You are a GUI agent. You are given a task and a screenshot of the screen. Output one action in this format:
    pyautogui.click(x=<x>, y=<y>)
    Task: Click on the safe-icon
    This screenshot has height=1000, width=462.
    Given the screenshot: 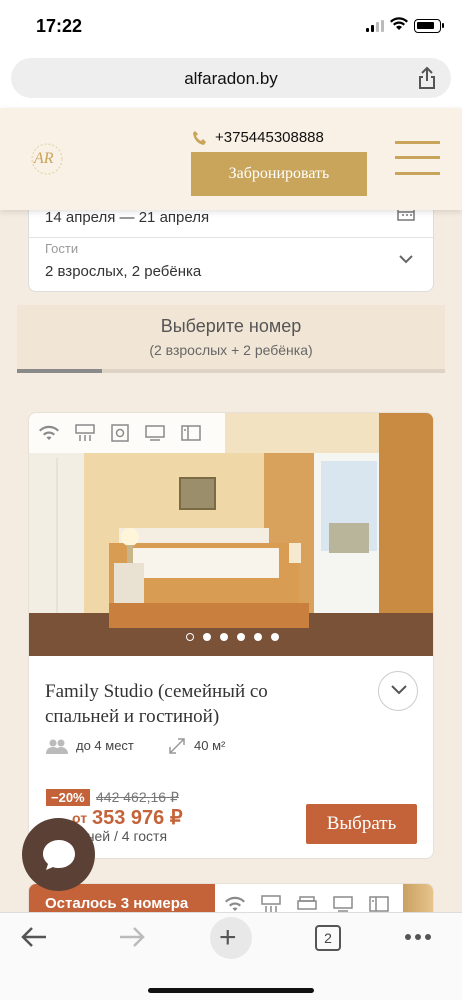 What is the action you would take?
    pyautogui.click(x=120, y=433)
    